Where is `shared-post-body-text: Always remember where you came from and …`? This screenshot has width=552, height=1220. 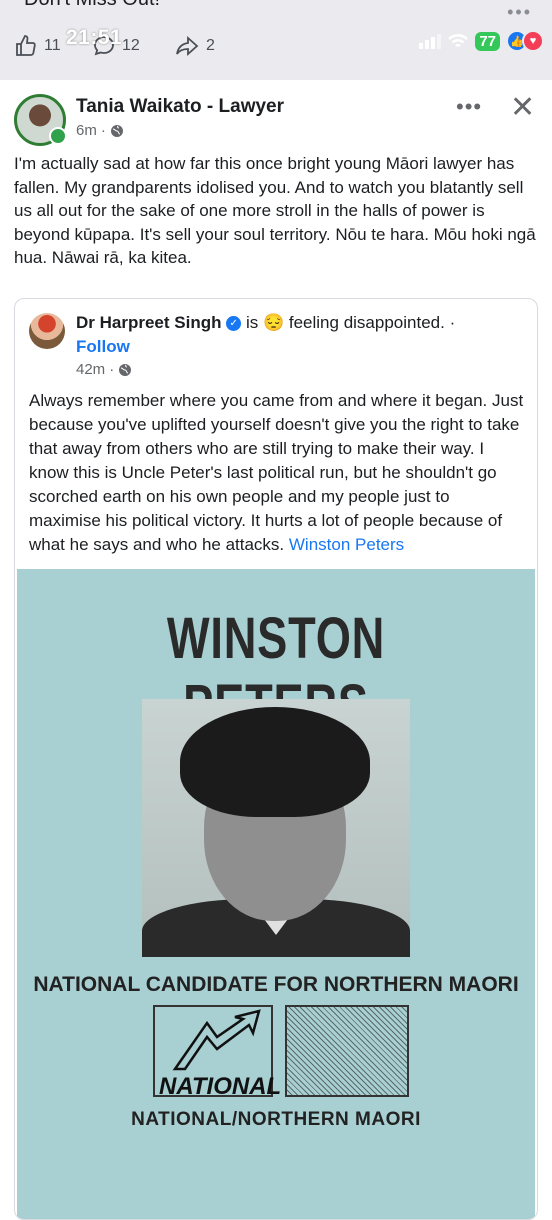
shared-post-body-text: Always remember where you came from and … is located at coordinates (276, 472).